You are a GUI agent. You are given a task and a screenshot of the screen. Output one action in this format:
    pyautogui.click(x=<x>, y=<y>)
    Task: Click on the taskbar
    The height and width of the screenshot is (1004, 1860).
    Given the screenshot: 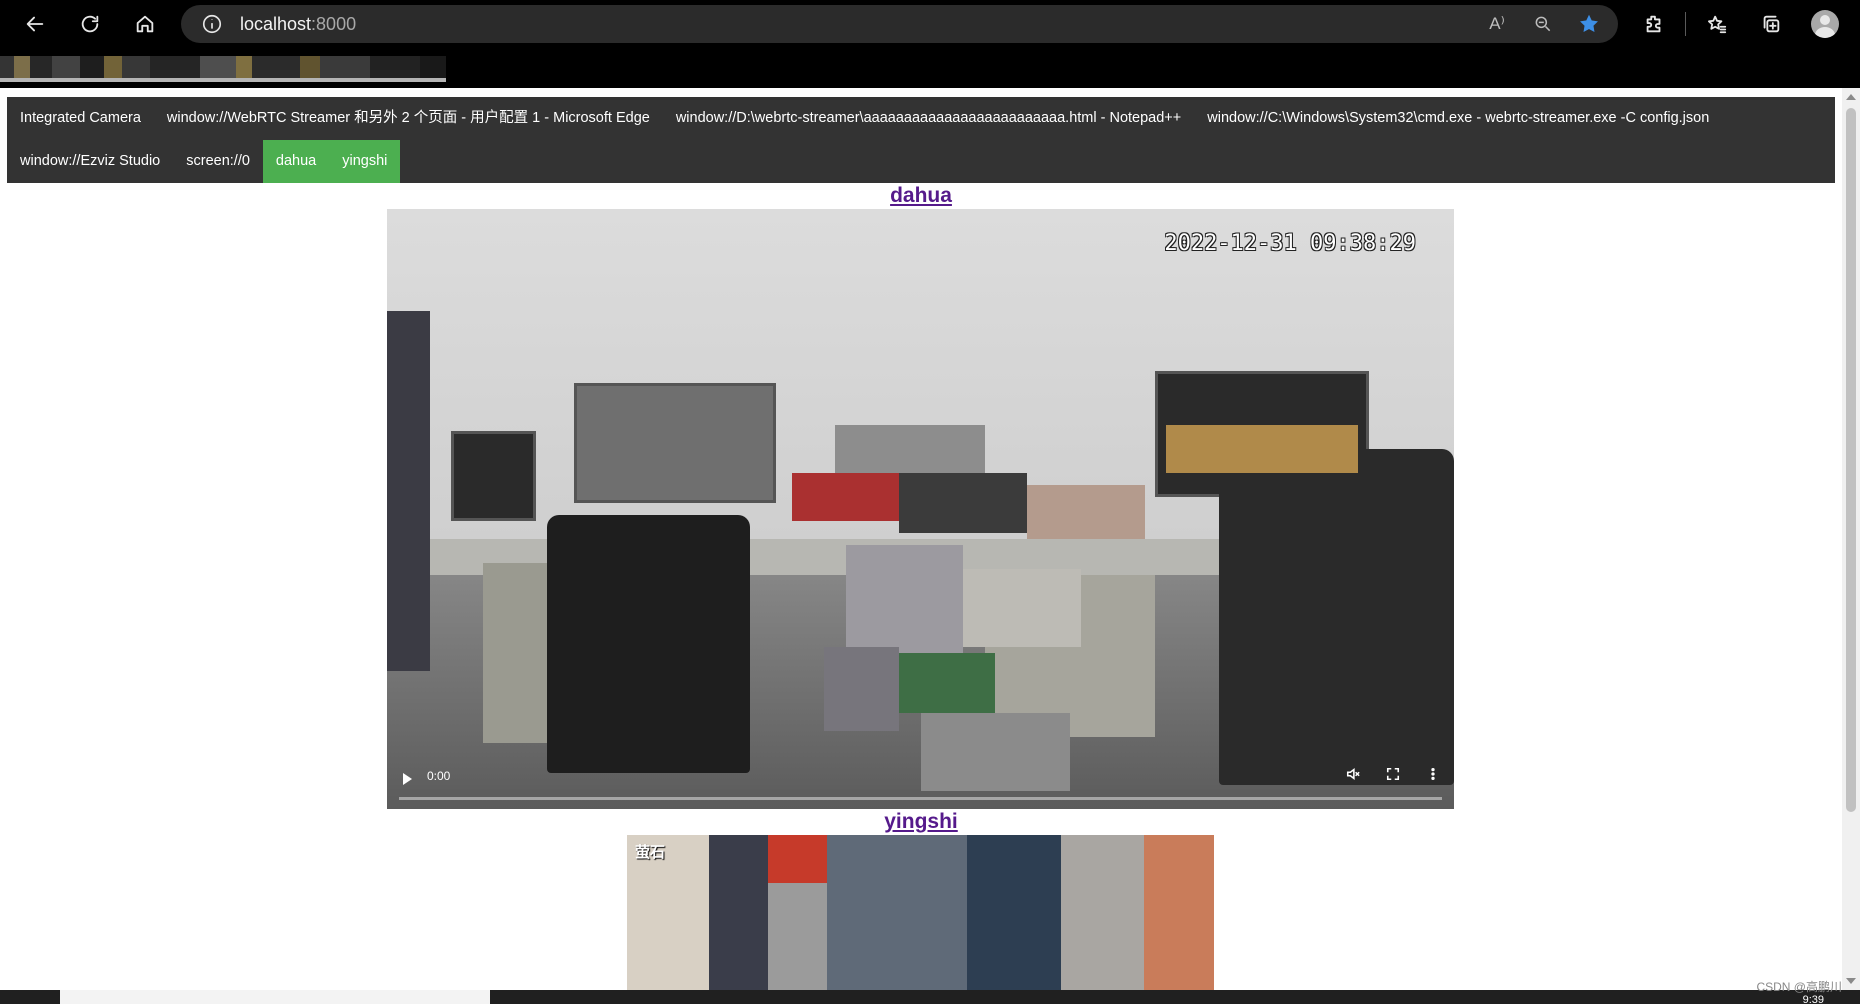 What is the action you would take?
    pyautogui.click(x=930, y=997)
    